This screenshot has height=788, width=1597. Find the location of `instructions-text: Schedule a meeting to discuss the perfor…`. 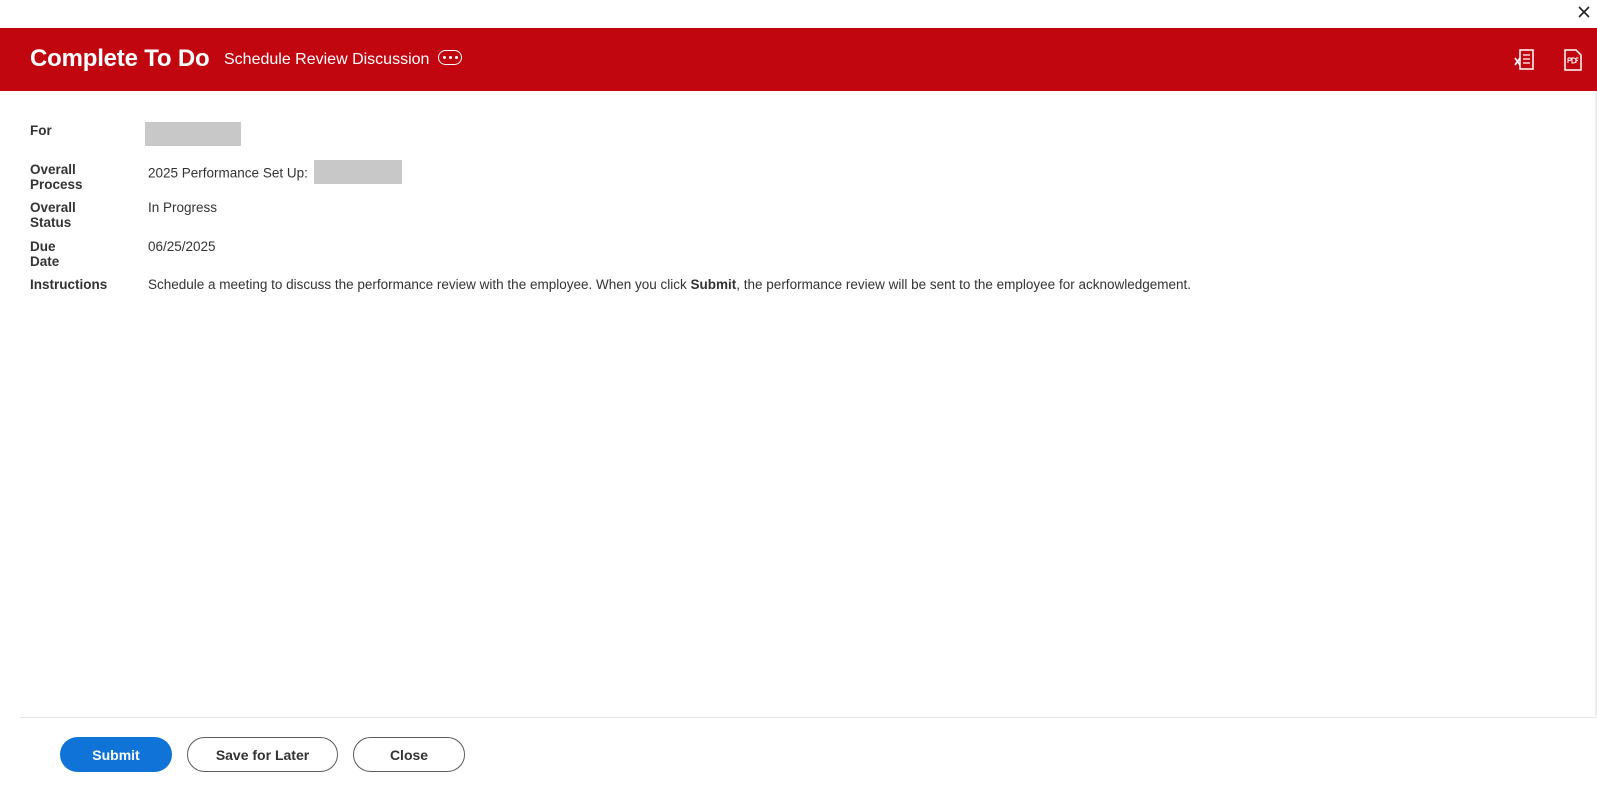

instructions-text: Schedule a meeting to discuss the perfor… is located at coordinates (669, 284).